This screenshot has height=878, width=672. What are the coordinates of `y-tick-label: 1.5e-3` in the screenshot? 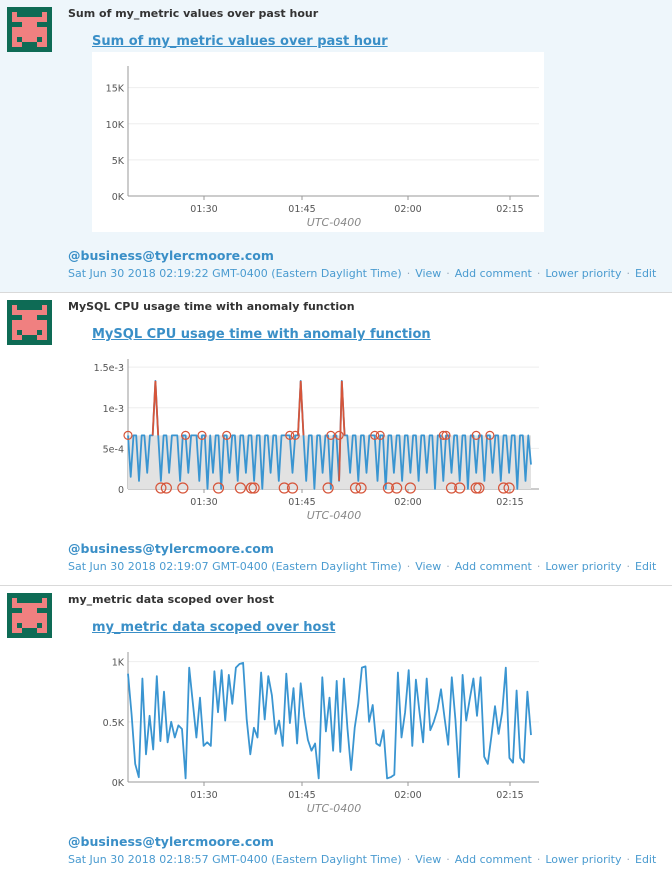 It's located at (109, 368).